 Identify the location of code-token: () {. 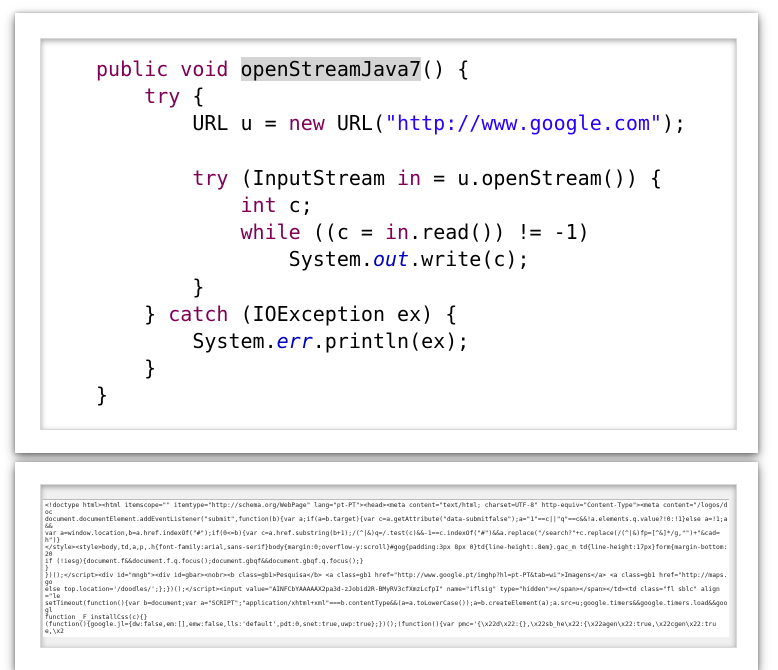
(445, 69).